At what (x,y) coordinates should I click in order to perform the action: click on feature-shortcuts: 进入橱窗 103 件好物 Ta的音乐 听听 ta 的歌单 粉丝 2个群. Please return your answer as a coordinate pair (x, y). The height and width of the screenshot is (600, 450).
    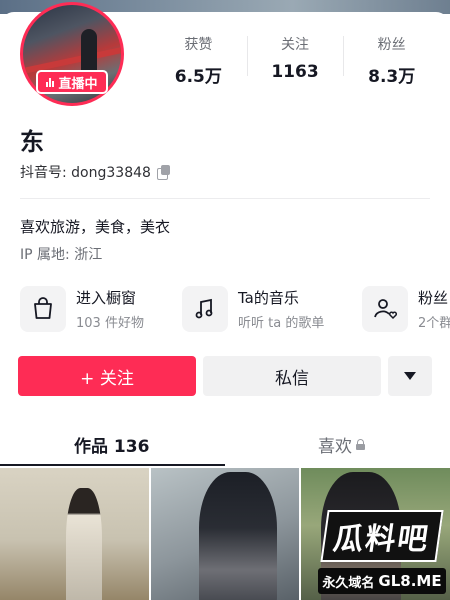
    Looking at the image, I should click on (235, 309).